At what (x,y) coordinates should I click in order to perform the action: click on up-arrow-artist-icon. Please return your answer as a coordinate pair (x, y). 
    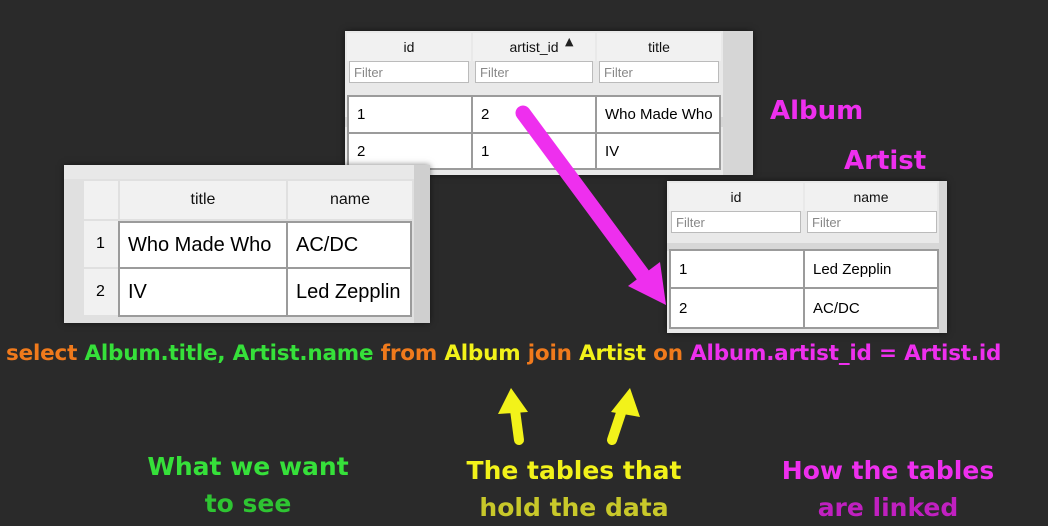
    Looking at the image, I should click on (623, 416).